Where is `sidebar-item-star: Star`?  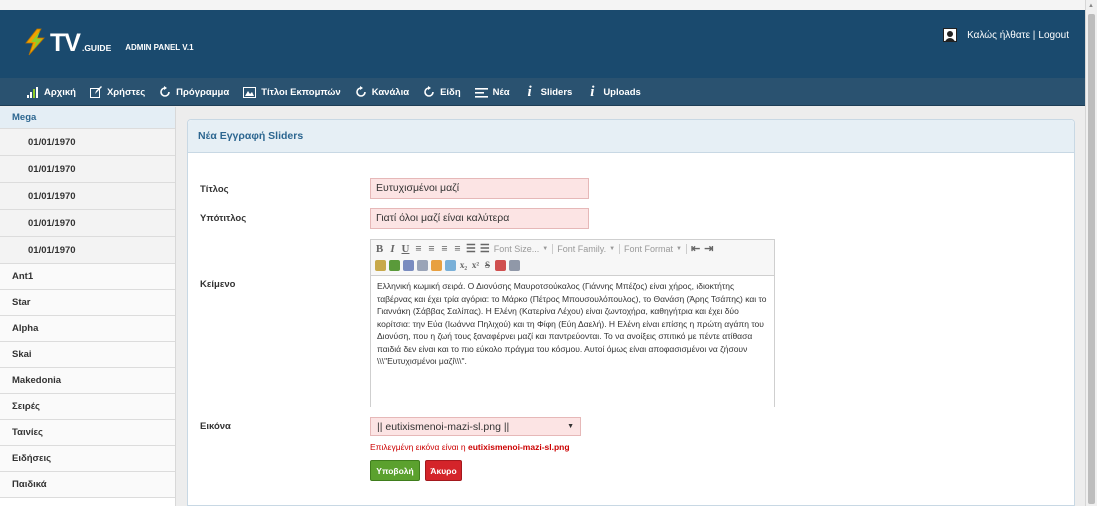
sidebar-item-star: Star is located at coordinates (87, 303).